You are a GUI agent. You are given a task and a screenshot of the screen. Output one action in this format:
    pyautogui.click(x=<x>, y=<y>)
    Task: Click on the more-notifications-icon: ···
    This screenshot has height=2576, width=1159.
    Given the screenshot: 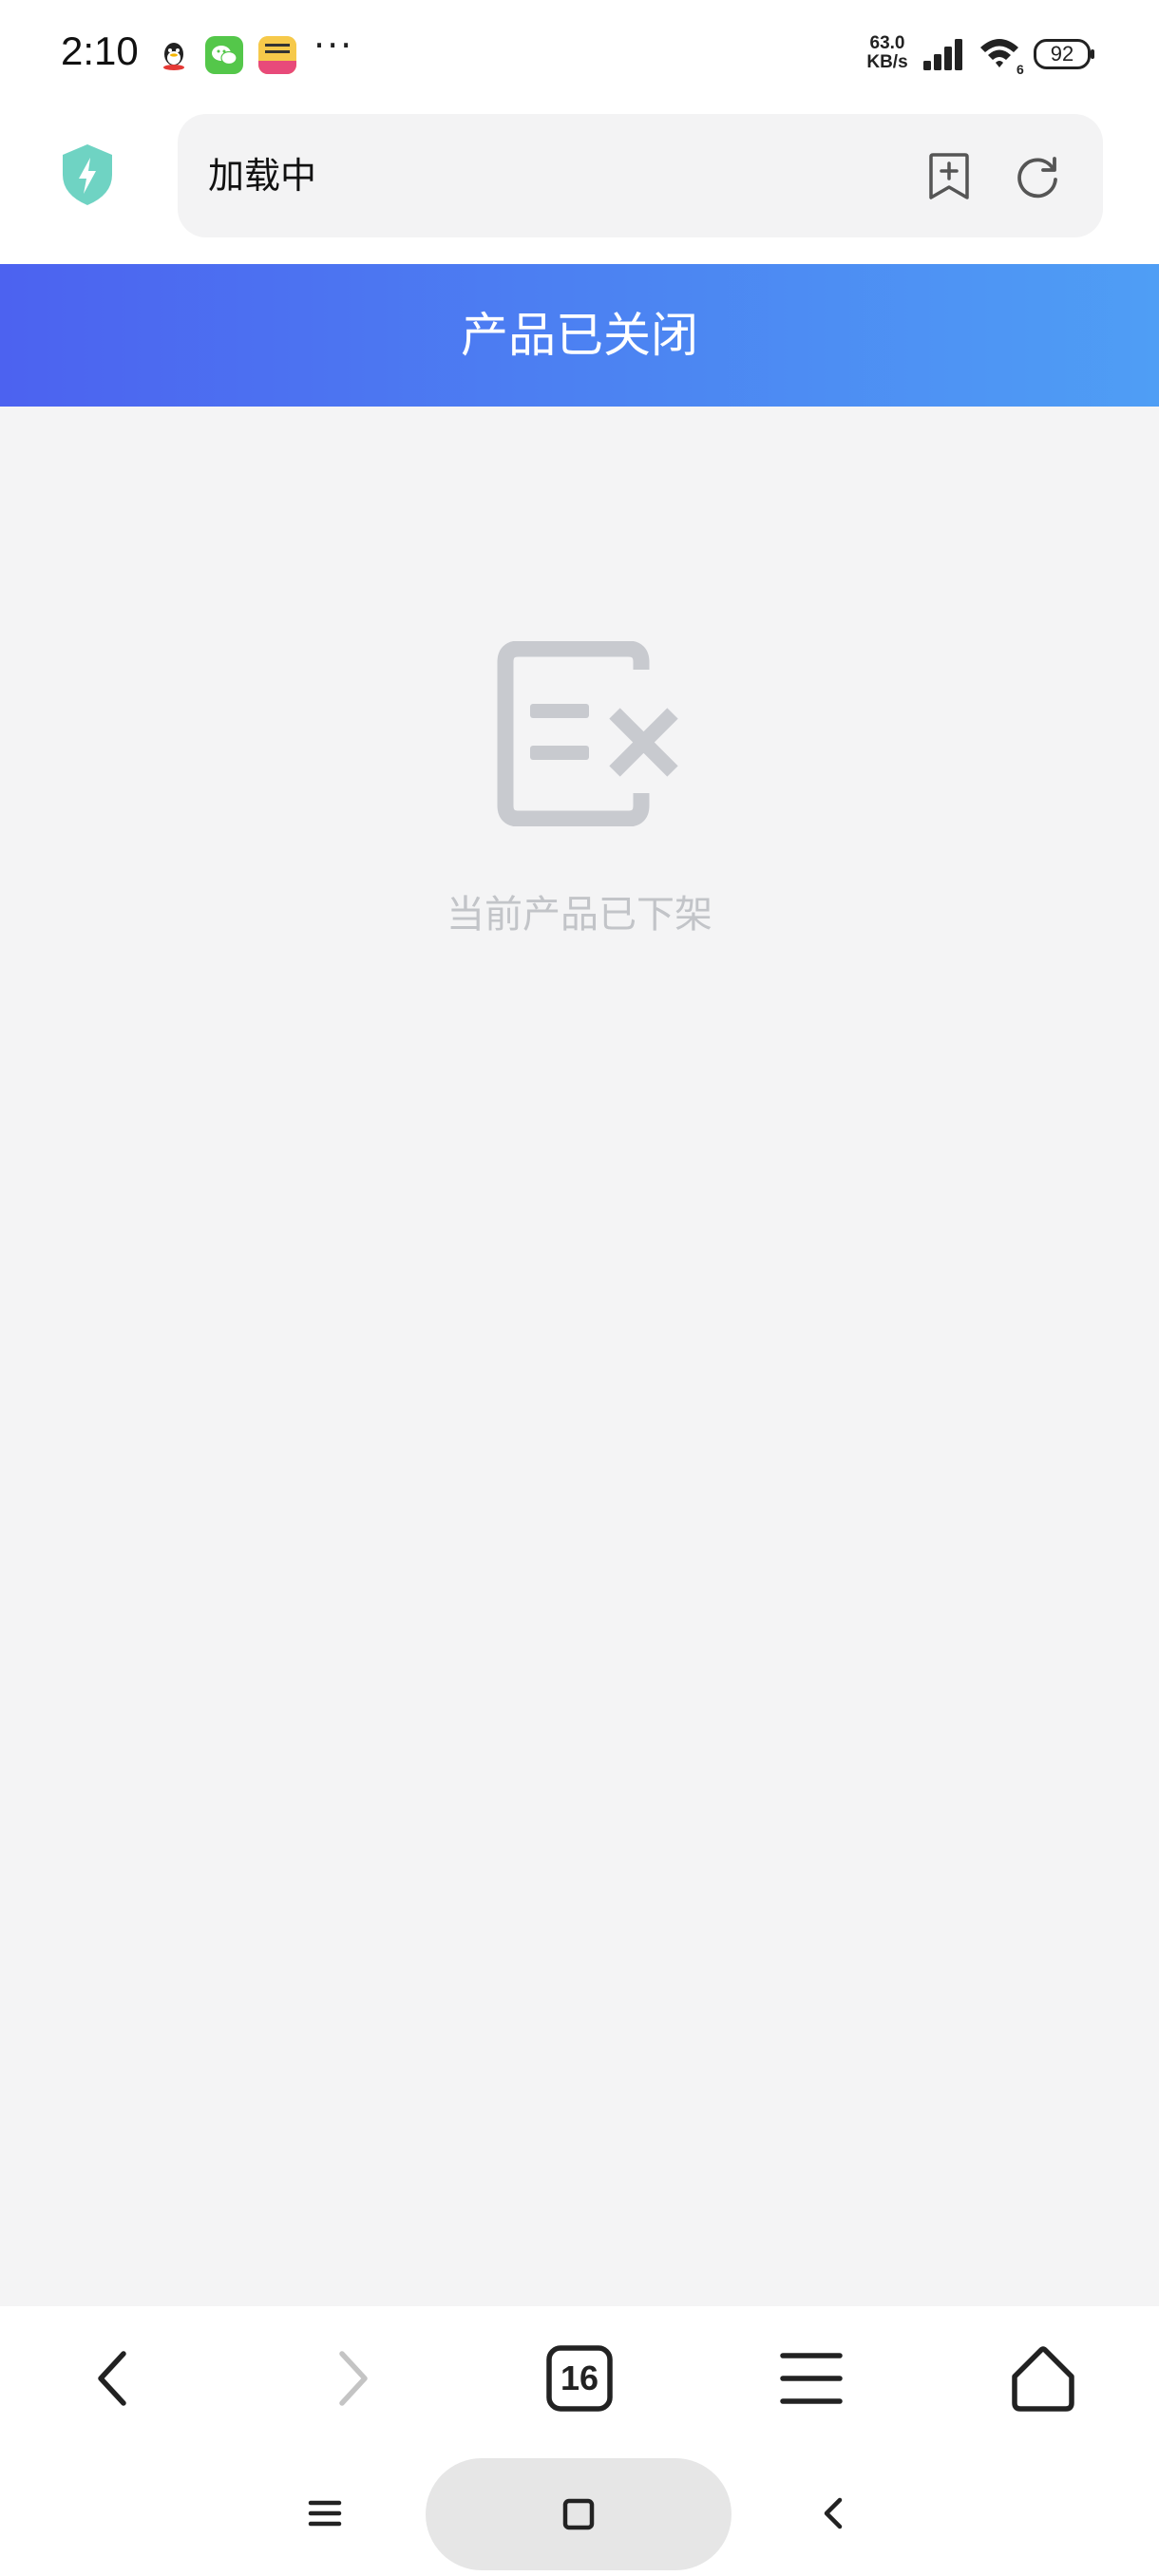 What is the action you would take?
    pyautogui.click(x=334, y=45)
    